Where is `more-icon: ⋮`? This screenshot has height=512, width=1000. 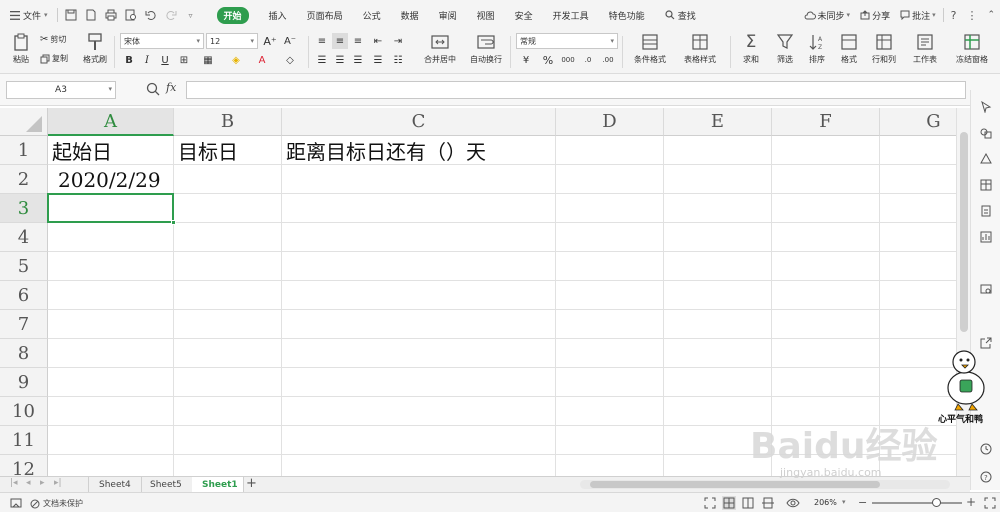
more-icon: ⋮ is located at coordinates (971, 15).